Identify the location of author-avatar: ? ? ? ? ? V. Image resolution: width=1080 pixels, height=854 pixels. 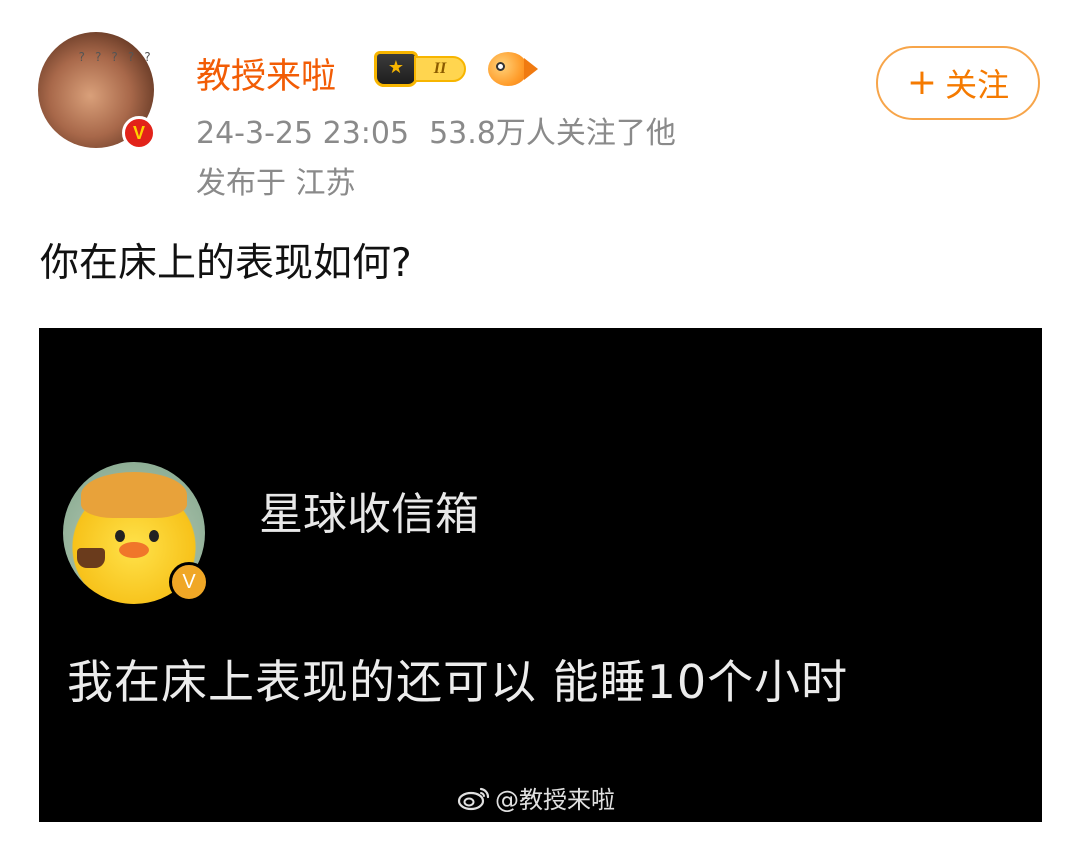
(97, 91).